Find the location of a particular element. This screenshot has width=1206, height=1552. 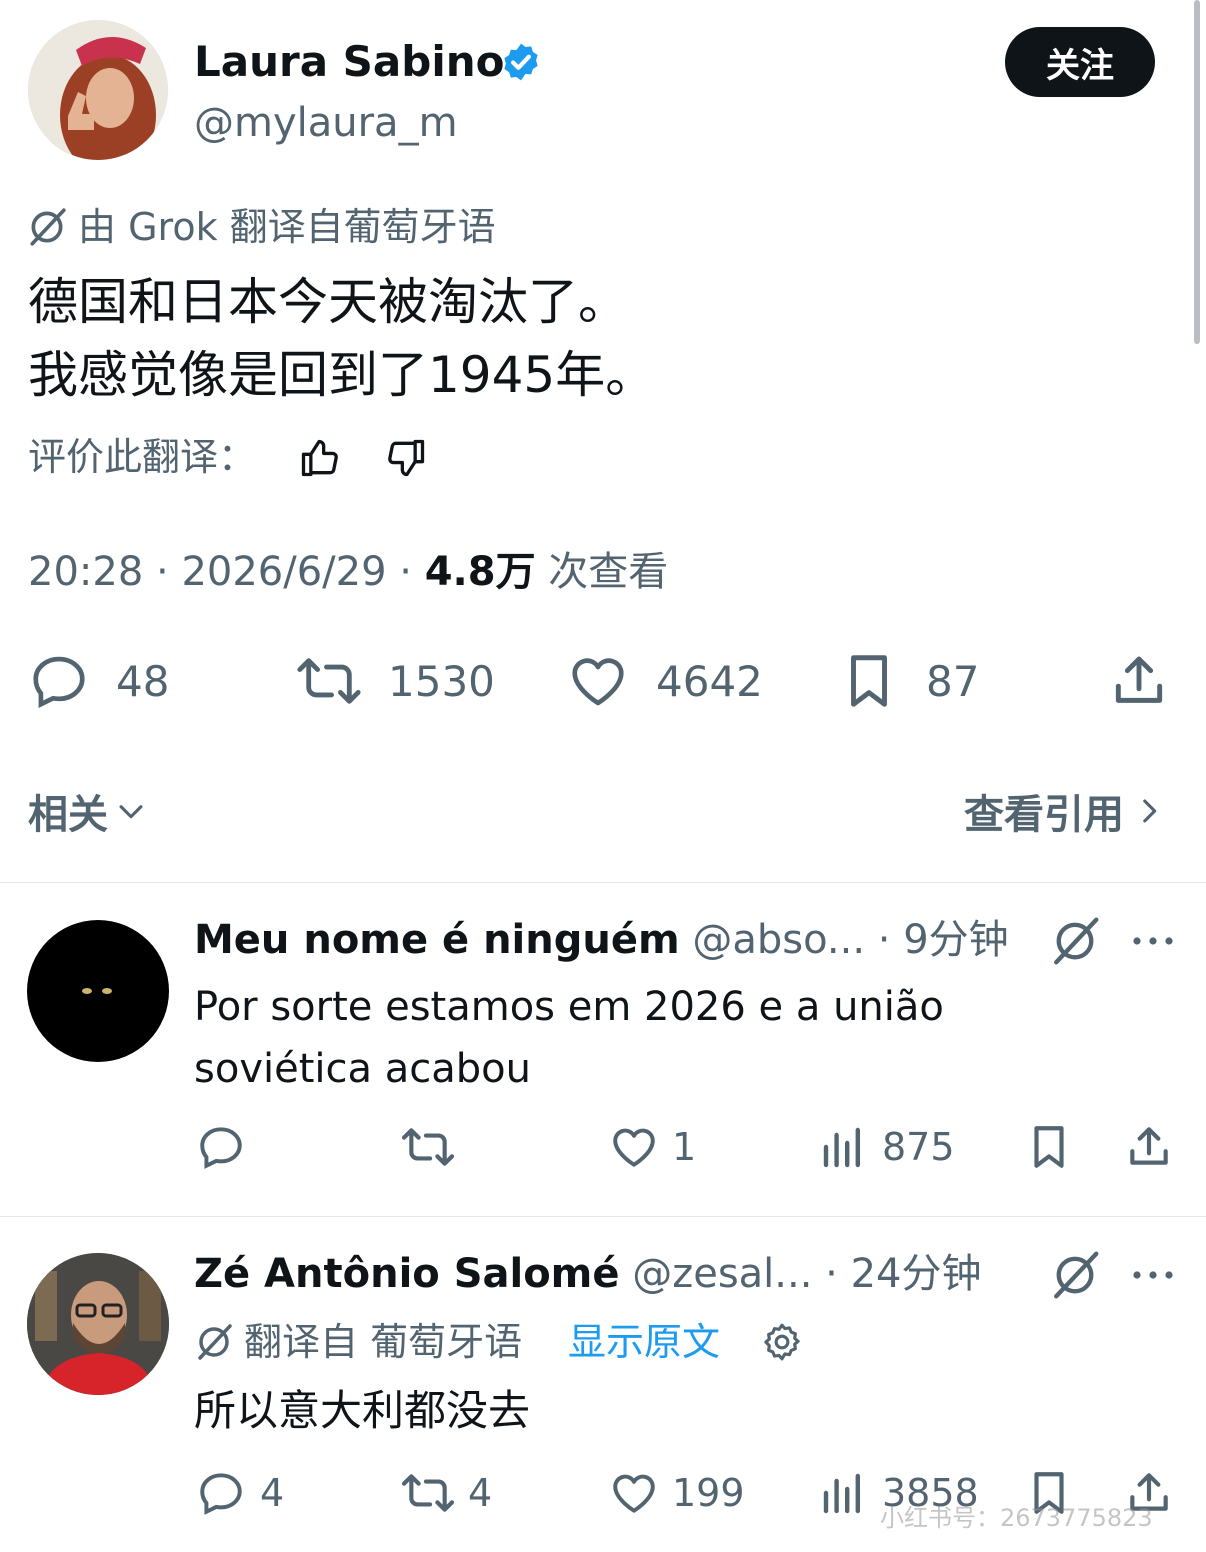

avatar-eyes is located at coordinates (97, 991).